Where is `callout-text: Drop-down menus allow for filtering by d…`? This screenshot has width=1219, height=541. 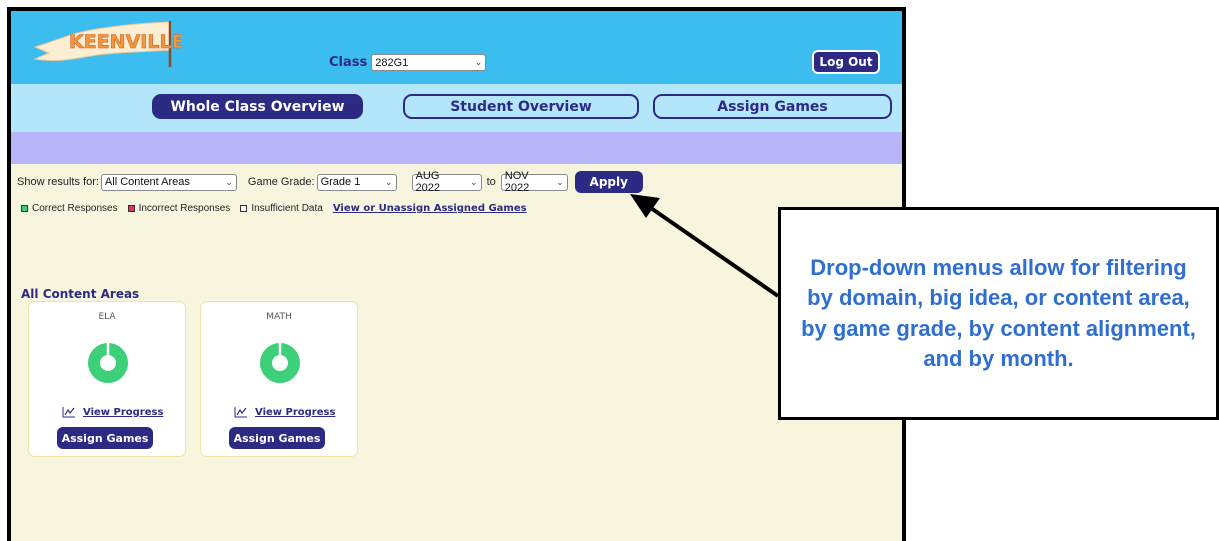 callout-text: Drop-down menus allow for filtering by d… is located at coordinates (998, 312).